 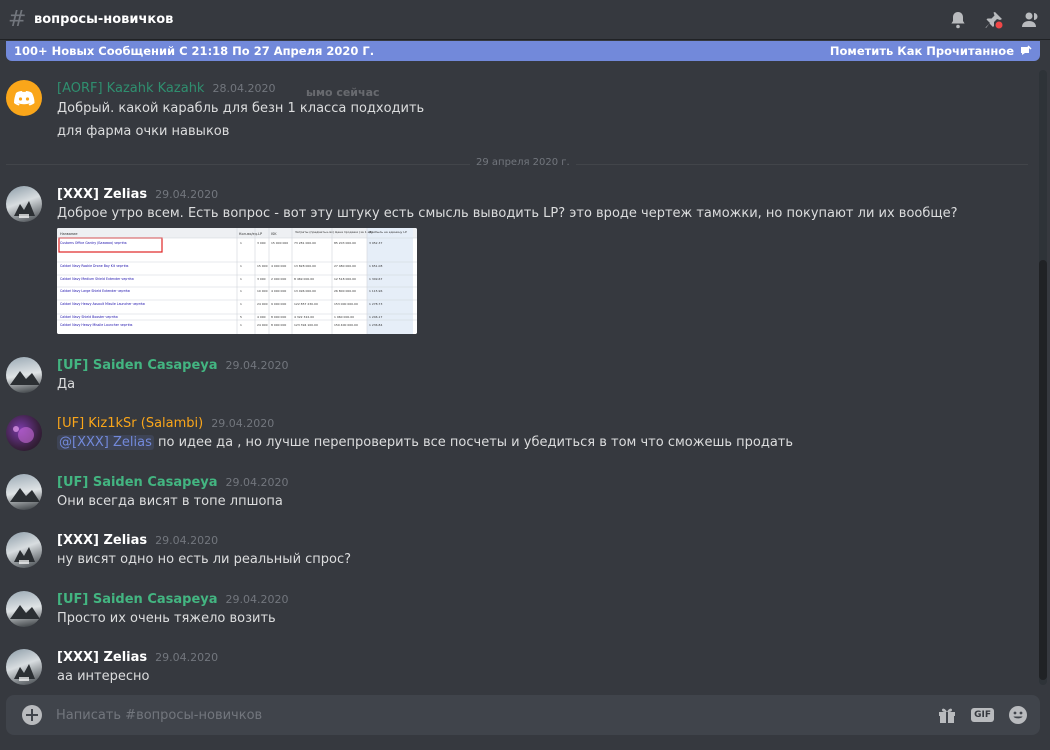 What do you see at coordinates (345, 279) in the screenshot?
I see `sheet-cell: 12 518 000.00` at bounding box center [345, 279].